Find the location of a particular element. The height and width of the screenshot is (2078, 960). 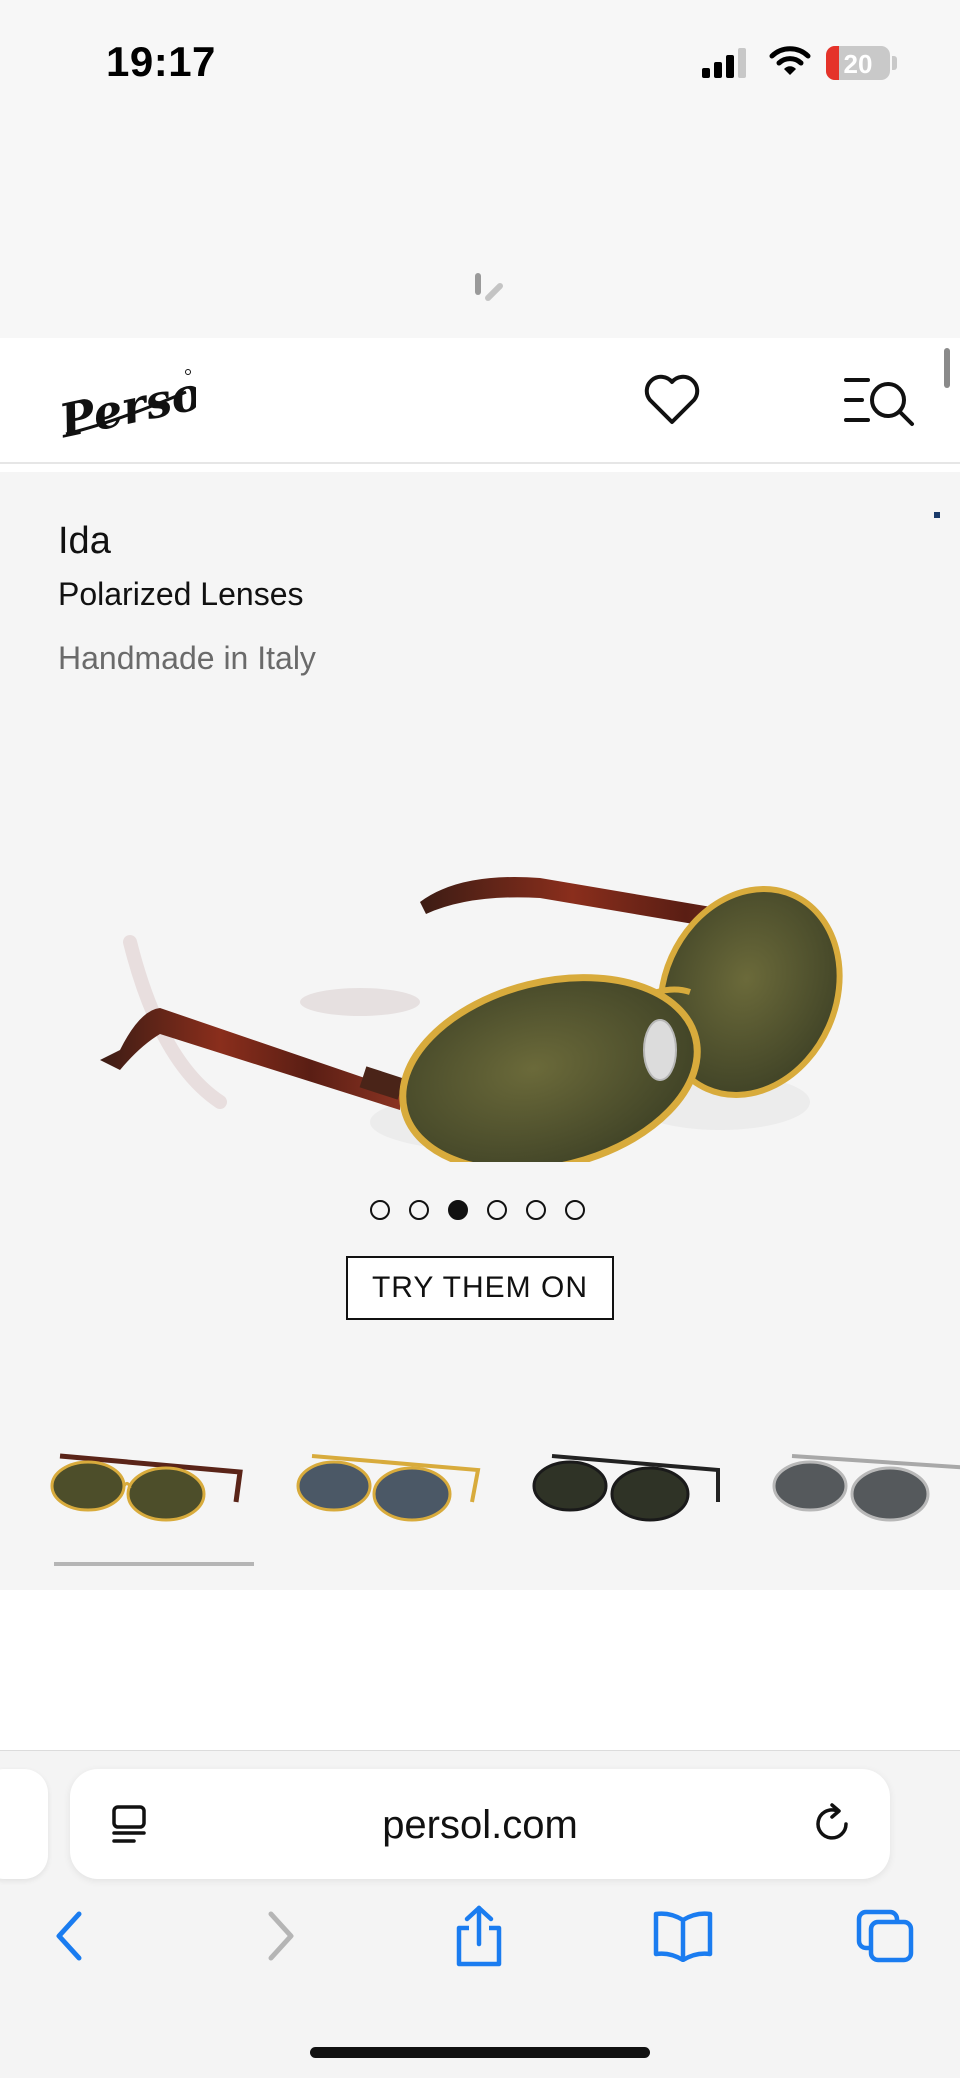

forward-icon is located at coordinates (281, 1936).